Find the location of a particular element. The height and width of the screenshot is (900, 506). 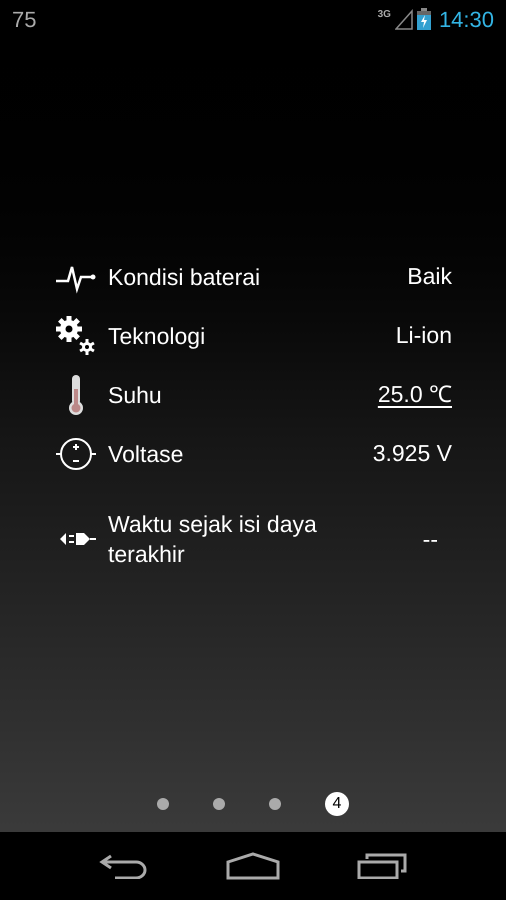

row-value: -- is located at coordinates (430, 539).